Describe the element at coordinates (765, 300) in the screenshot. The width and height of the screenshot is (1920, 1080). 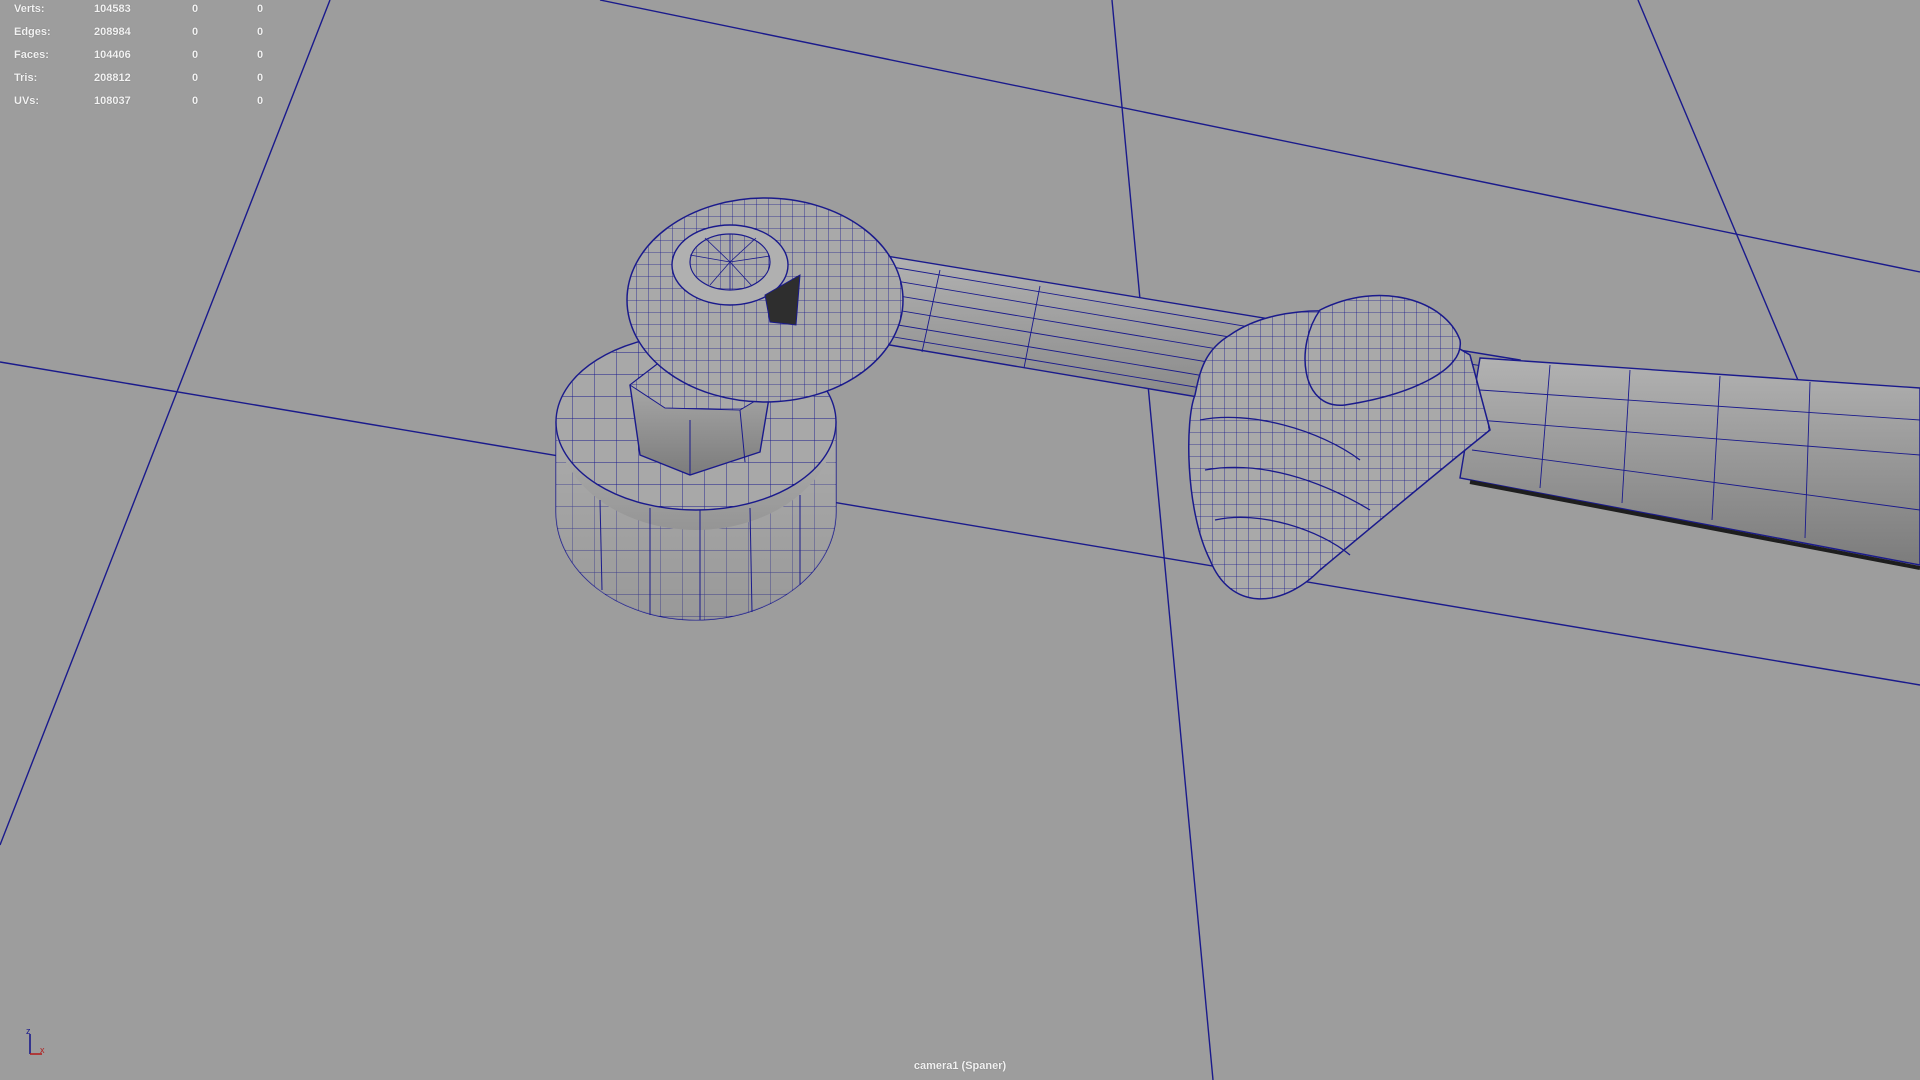
I see `wrench-head-mesh` at that location.